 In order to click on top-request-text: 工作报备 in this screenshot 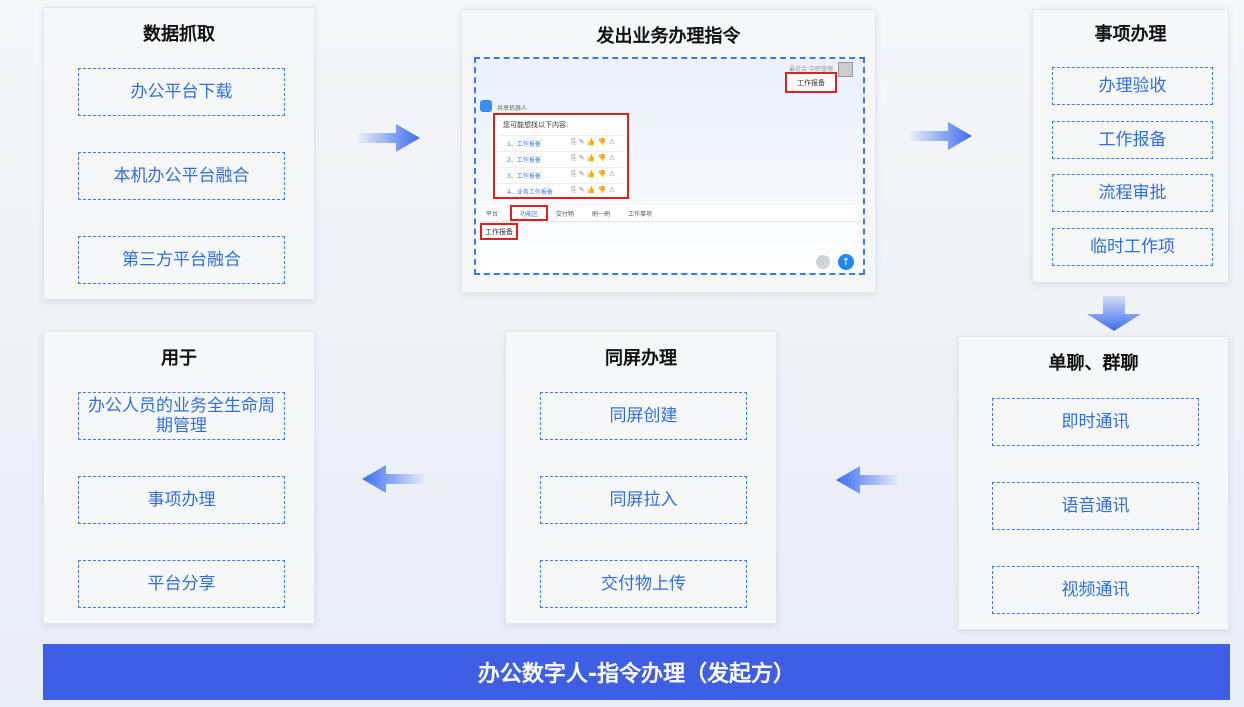, I will do `click(811, 82)`.